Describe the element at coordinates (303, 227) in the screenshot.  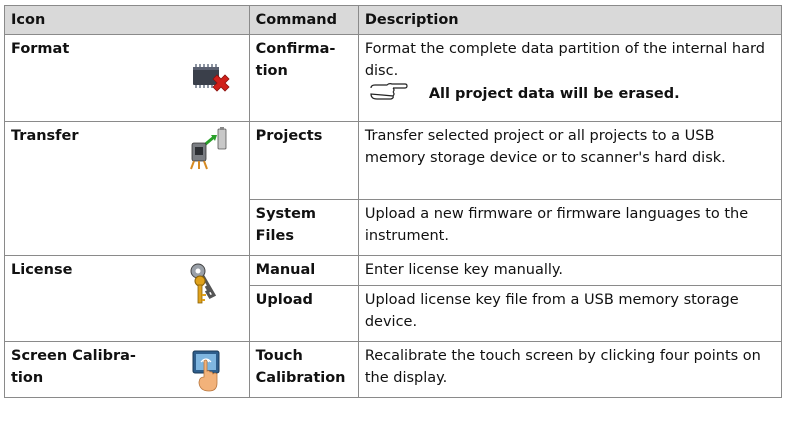
I see `command-system-files: System Files` at that location.